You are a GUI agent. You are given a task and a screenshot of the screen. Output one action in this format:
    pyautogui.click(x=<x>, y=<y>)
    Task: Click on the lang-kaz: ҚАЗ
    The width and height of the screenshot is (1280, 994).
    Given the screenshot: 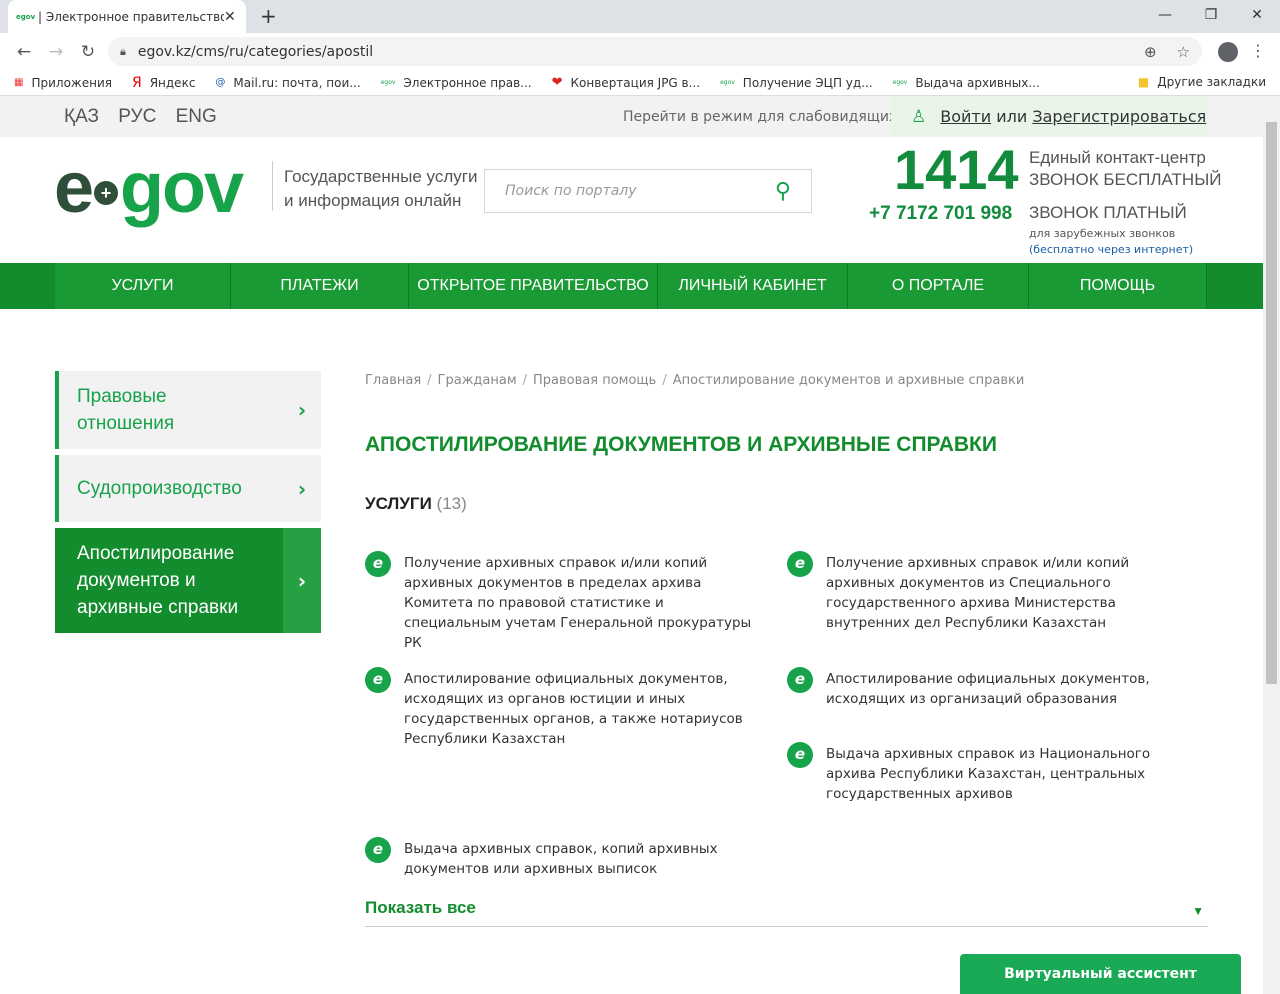 What is the action you would take?
    pyautogui.click(x=81, y=116)
    